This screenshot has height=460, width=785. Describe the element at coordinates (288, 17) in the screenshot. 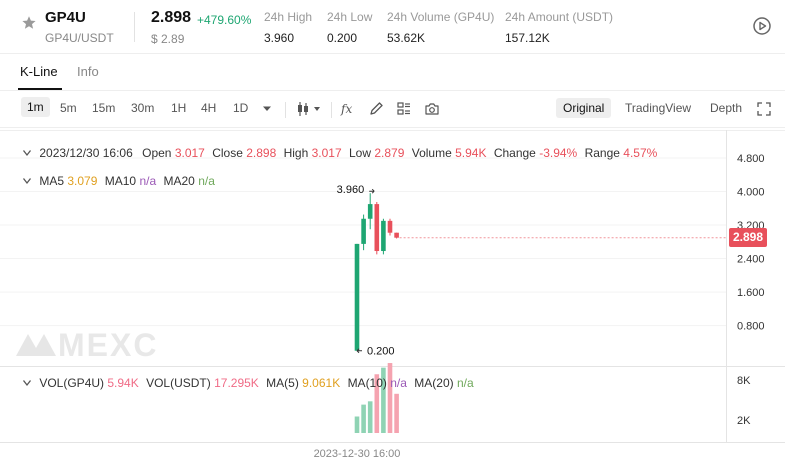

I see `stat-label: 24h High` at that location.